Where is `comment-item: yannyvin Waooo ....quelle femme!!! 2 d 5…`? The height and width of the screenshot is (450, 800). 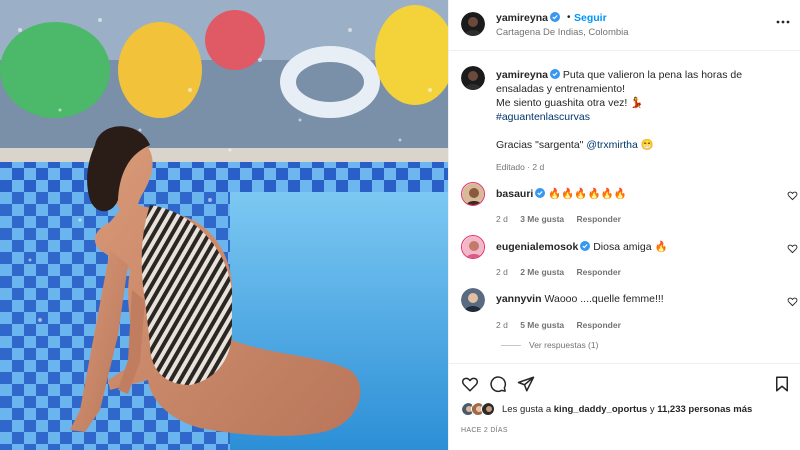
comment-item: yannyvin Waooo ....quelle femme!!! 2 d 5… is located at coordinates (624, 312).